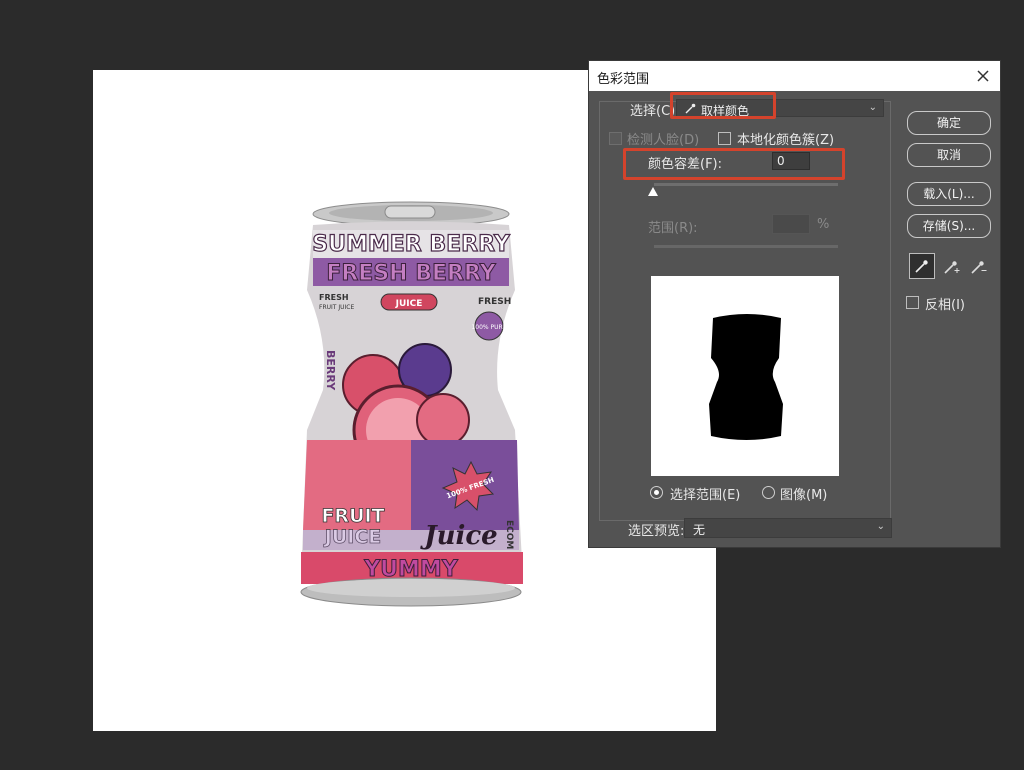 The width and height of the screenshot is (1024, 770). What do you see at coordinates (804, 495) in the screenshot?
I see `radio-image-label: 图像(M)` at bounding box center [804, 495].